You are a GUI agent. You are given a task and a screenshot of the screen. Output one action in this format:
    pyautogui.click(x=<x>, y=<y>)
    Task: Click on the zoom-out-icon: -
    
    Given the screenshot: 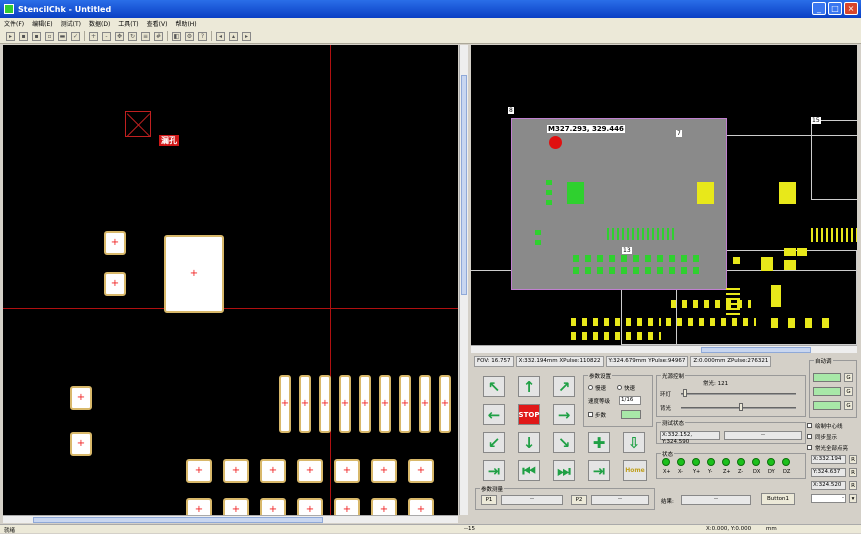 What is the action you would take?
    pyautogui.click(x=106, y=36)
    